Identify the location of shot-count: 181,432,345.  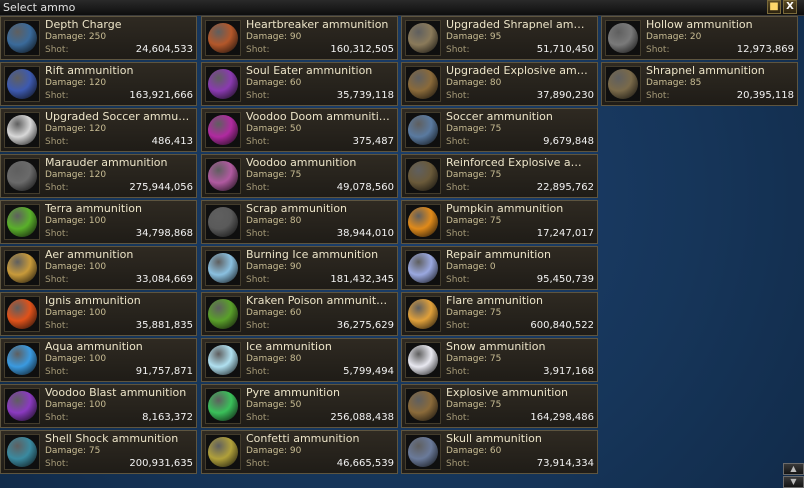
(362, 279).